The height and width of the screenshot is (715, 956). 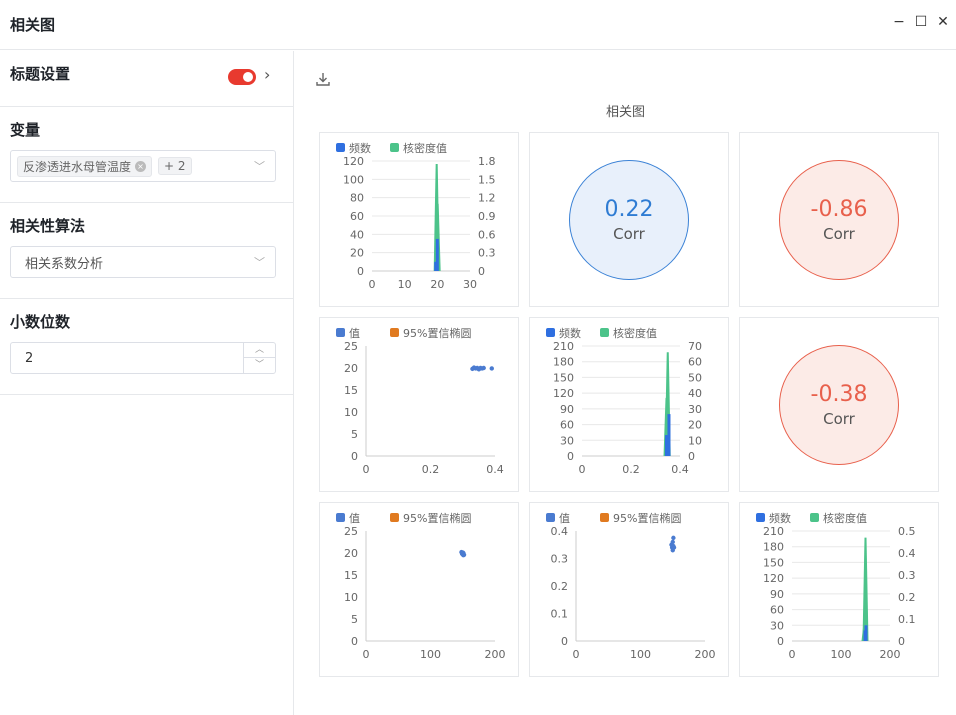 What do you see at coordinates (29, 358) in the screenshot?
I see `decimals-value: 2` at bounding box center [29, 358].